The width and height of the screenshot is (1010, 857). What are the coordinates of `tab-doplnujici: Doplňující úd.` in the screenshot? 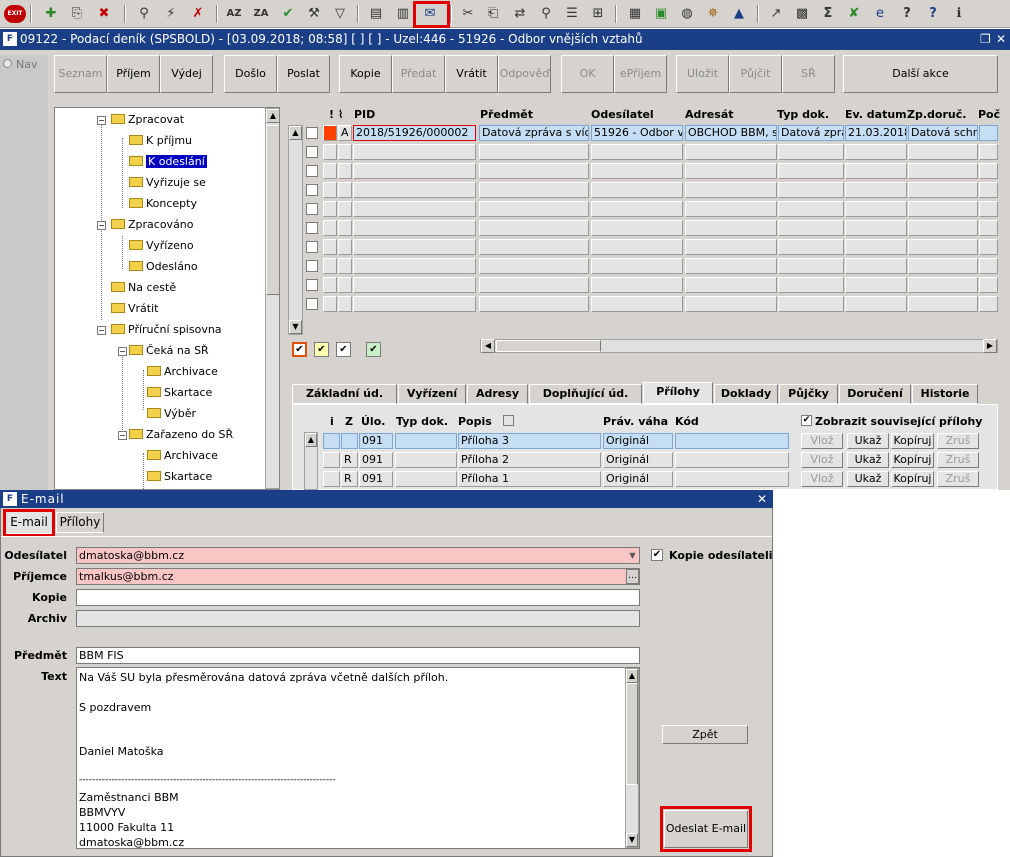 It's located at (585, 394).